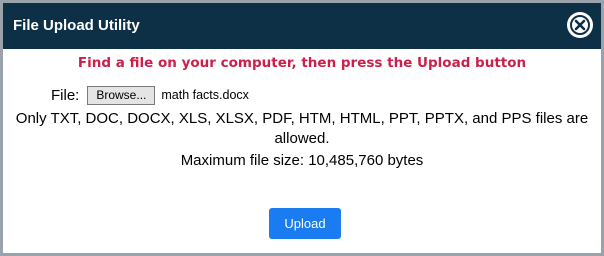 The height and width of the screenshot is (256, 604). I want to click on file-label: File:, so click(65, 95).